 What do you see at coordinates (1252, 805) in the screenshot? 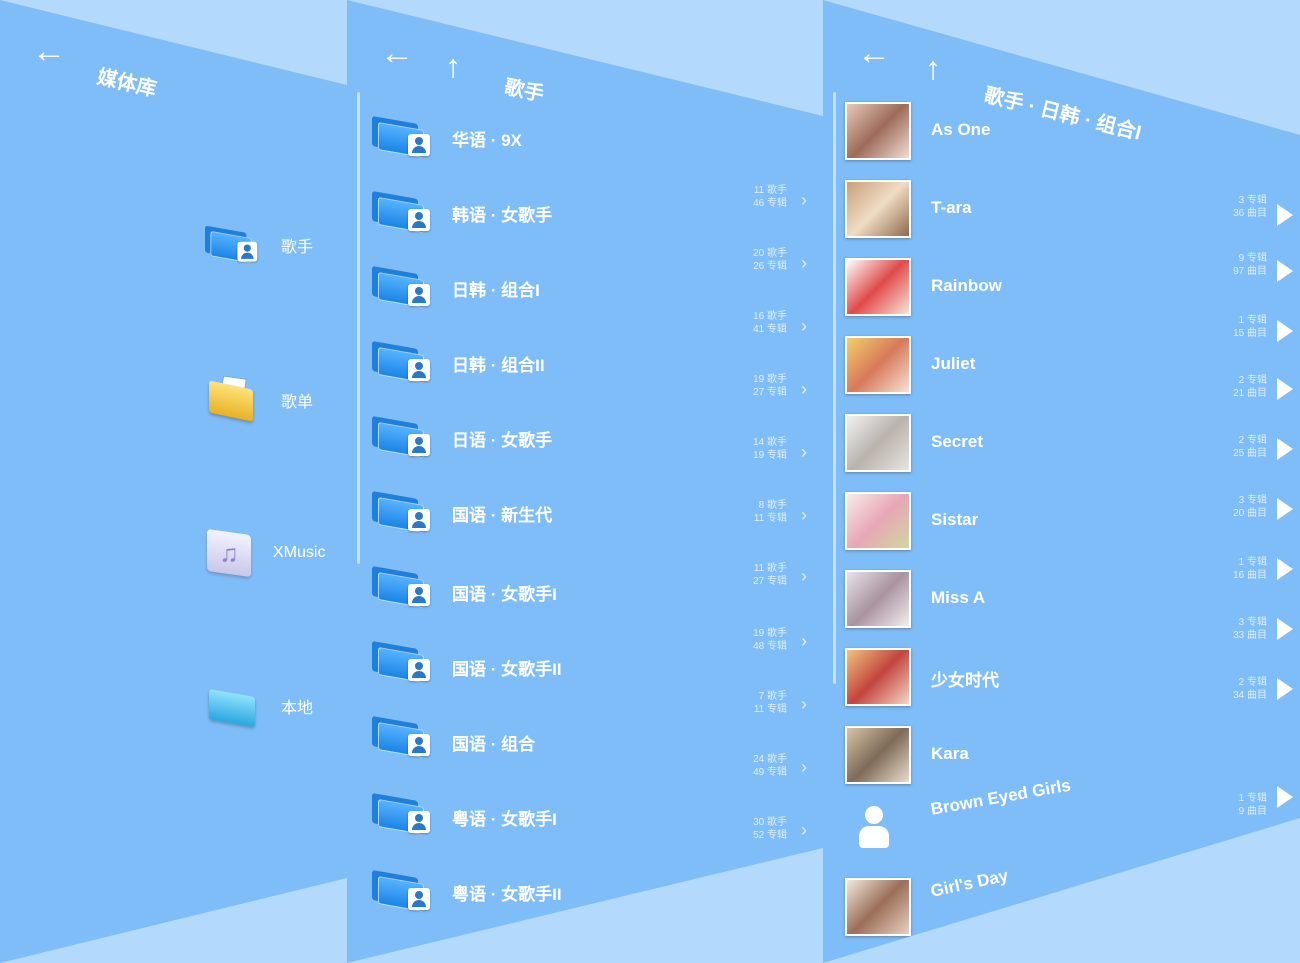
I see `artist-stats: 1 专辑 9 曲目` at bounding box center [1252, 805].